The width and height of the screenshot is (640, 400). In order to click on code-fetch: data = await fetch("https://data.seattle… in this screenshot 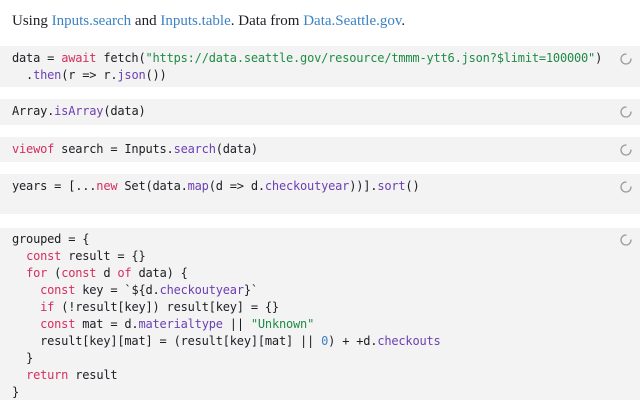, I will do `click(307, 66)`.